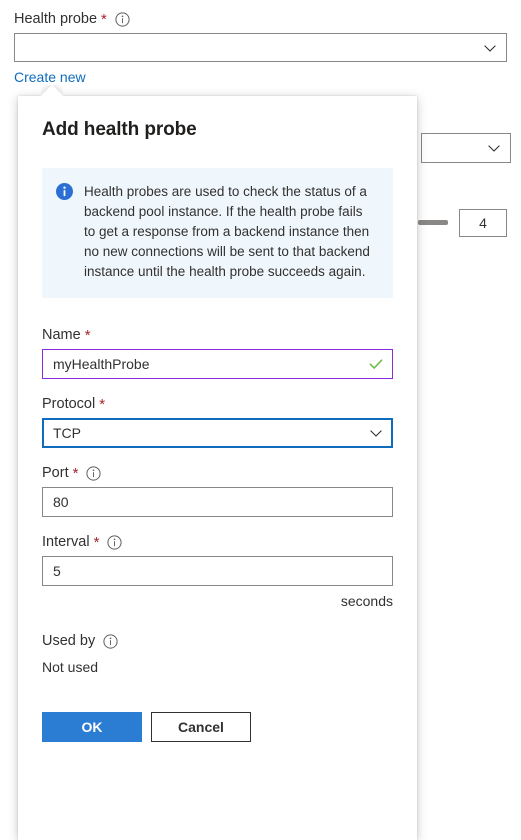 The height and width of the screenshot is (840, 521). I want to click on health-probe-dropdown, so click(260, 47).